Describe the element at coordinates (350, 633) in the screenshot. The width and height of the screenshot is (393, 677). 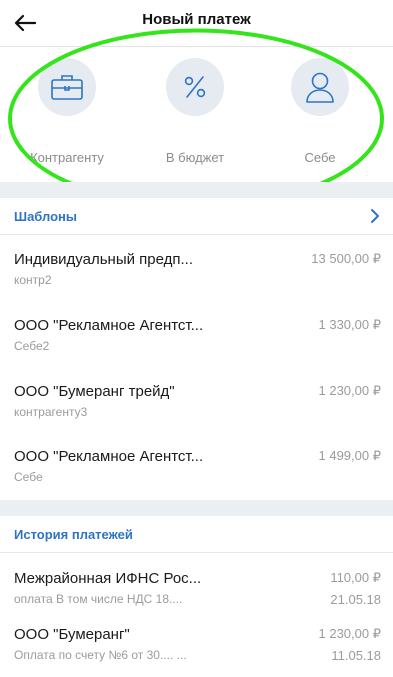
I see `payment-amount: 1 230,00 ₽` at that location.